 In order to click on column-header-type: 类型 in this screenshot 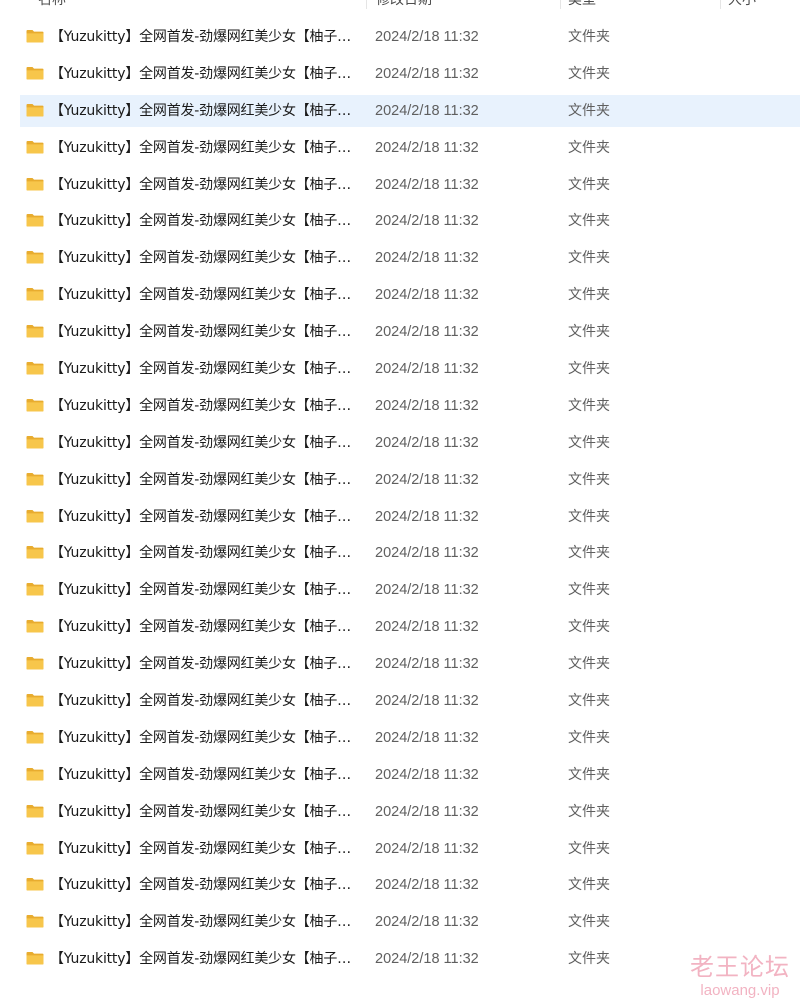, I will do `click(582, 4)`.